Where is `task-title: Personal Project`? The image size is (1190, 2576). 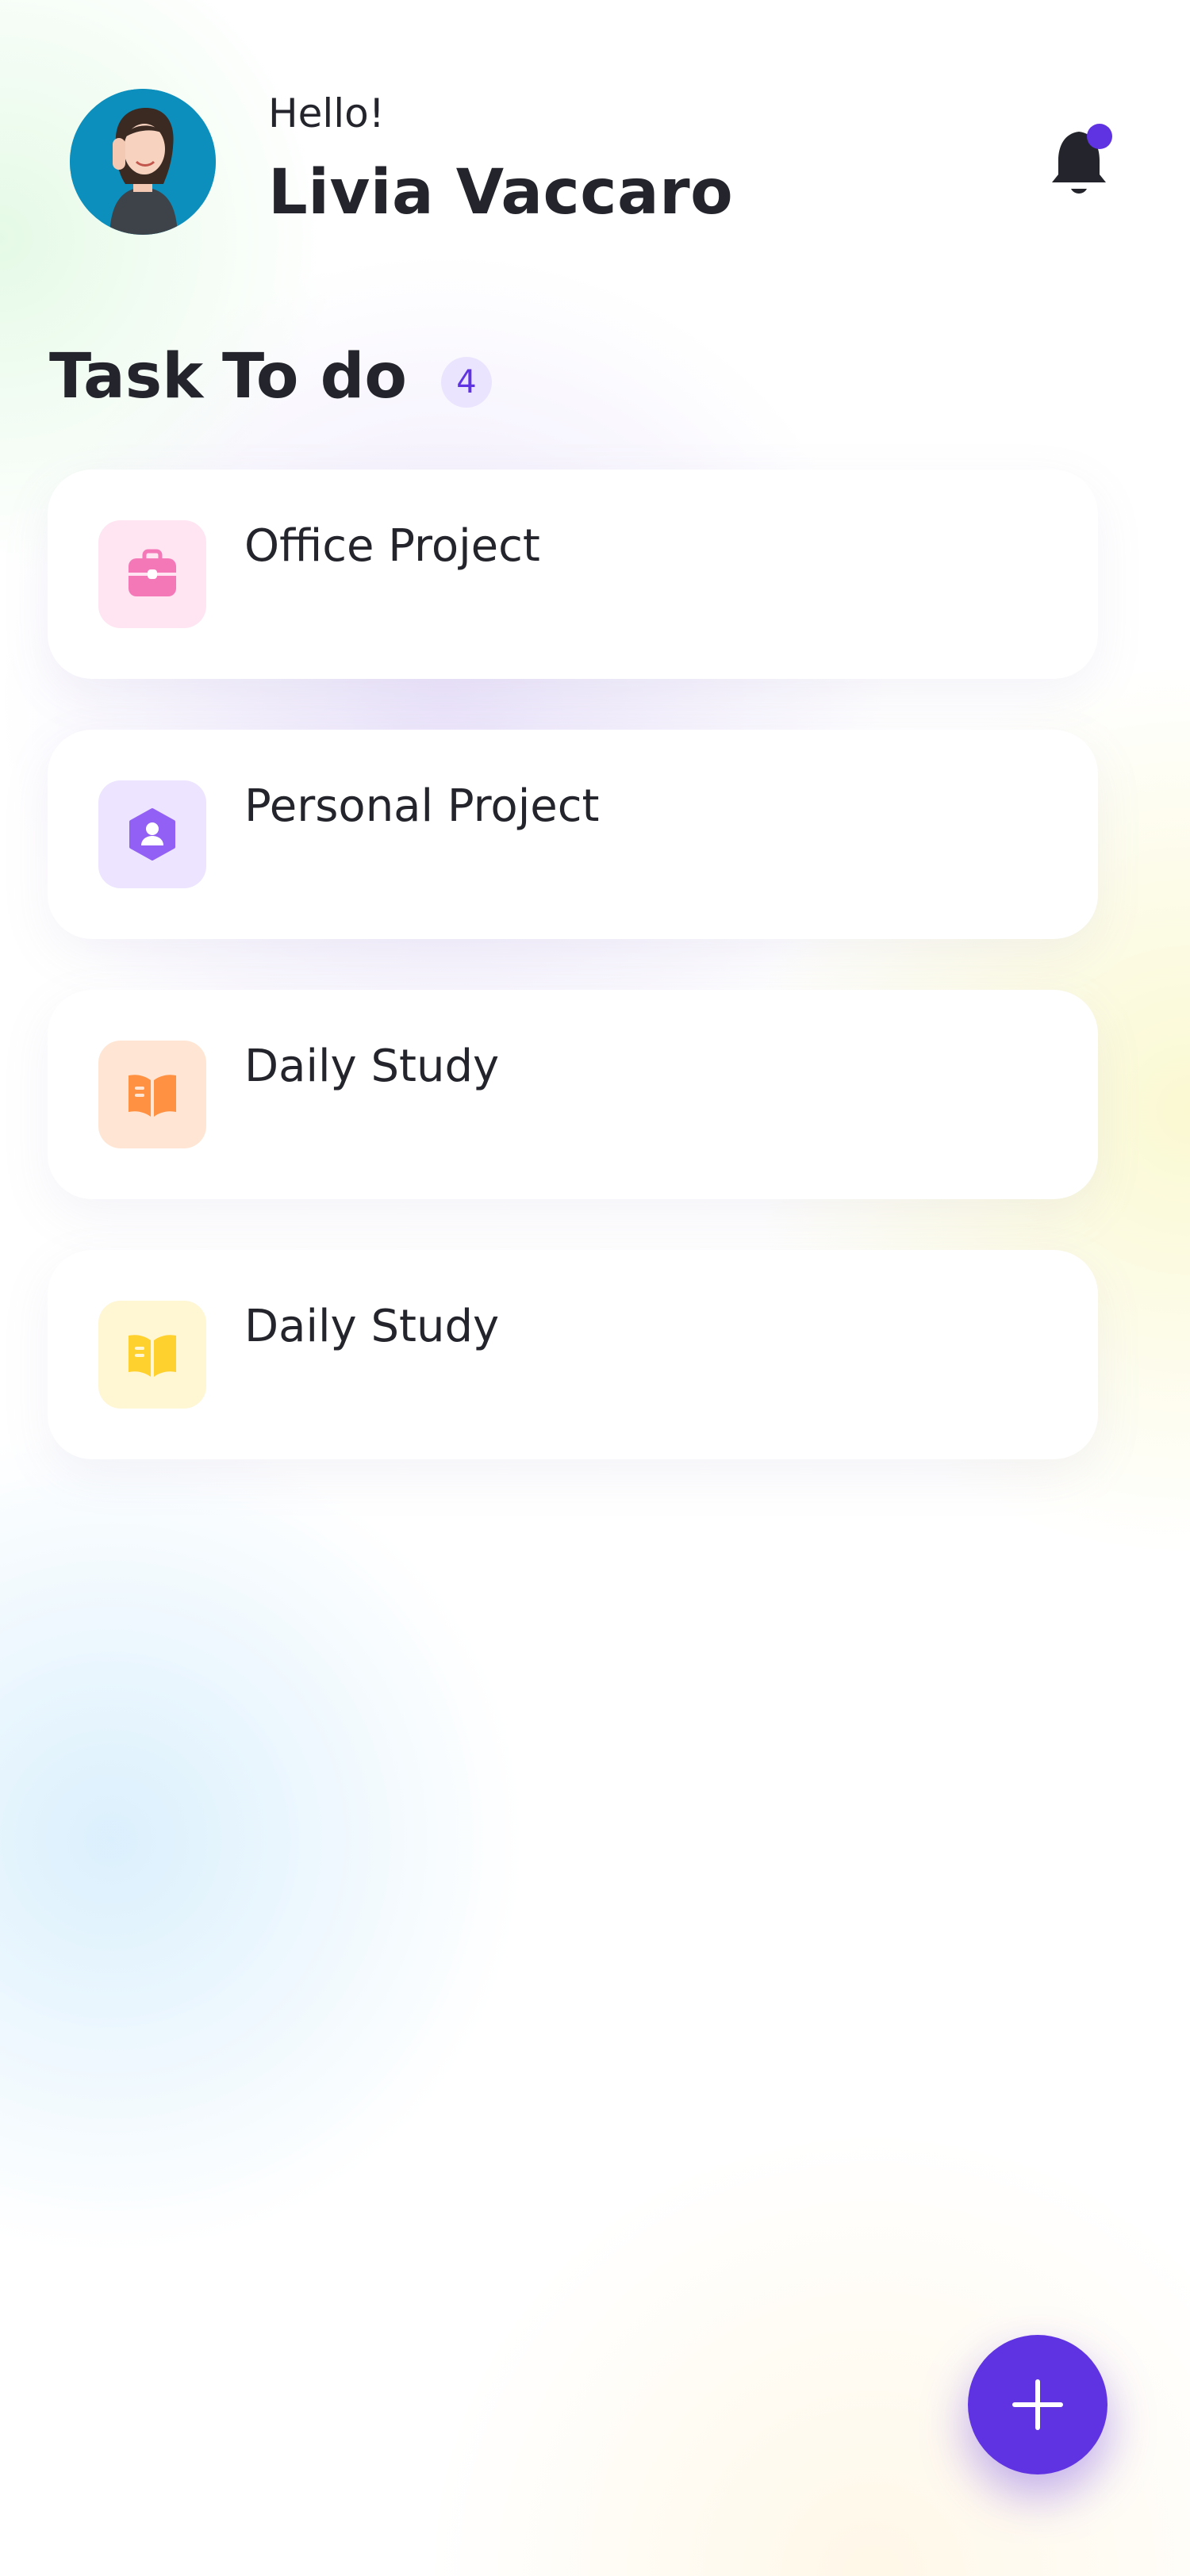
task-title: Personal Project is located at coordinates (422, 806).